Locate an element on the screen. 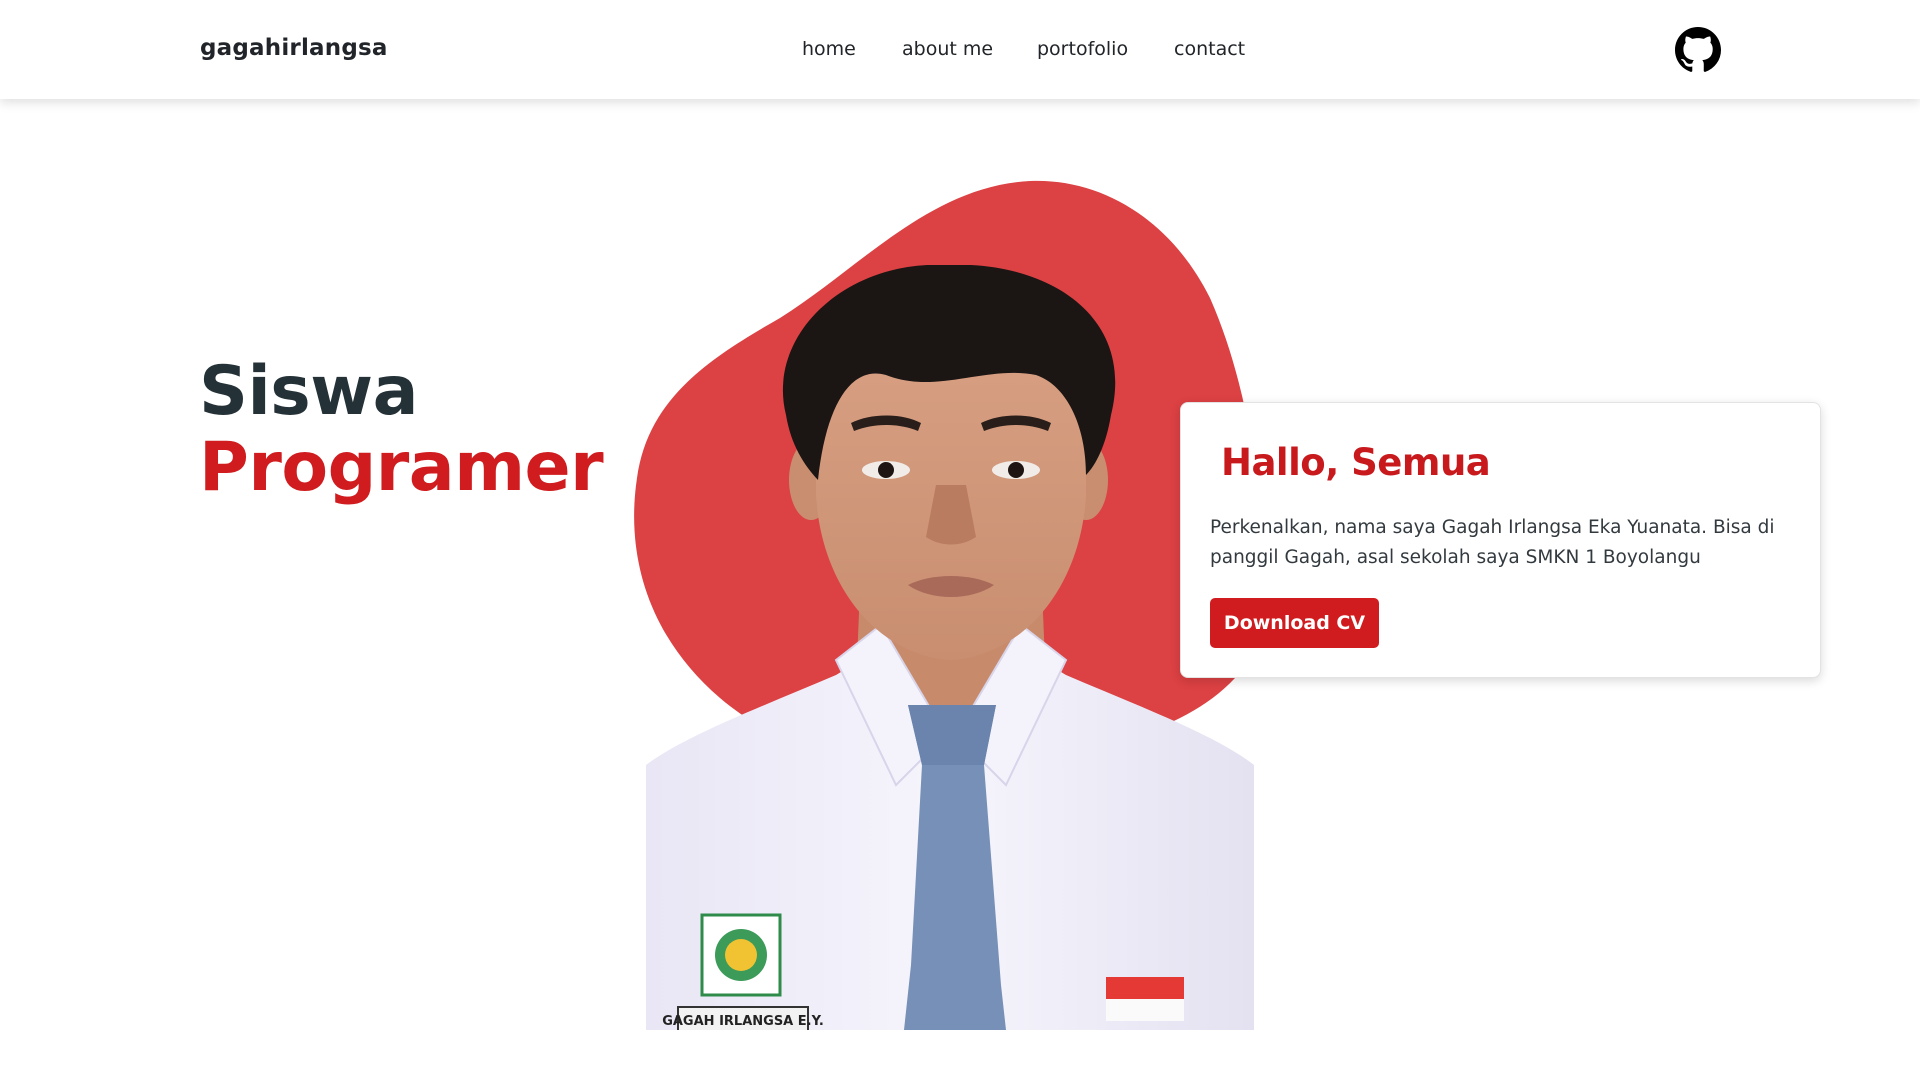  download-cv-button: Download CV is located at coordinates (1294, 623).